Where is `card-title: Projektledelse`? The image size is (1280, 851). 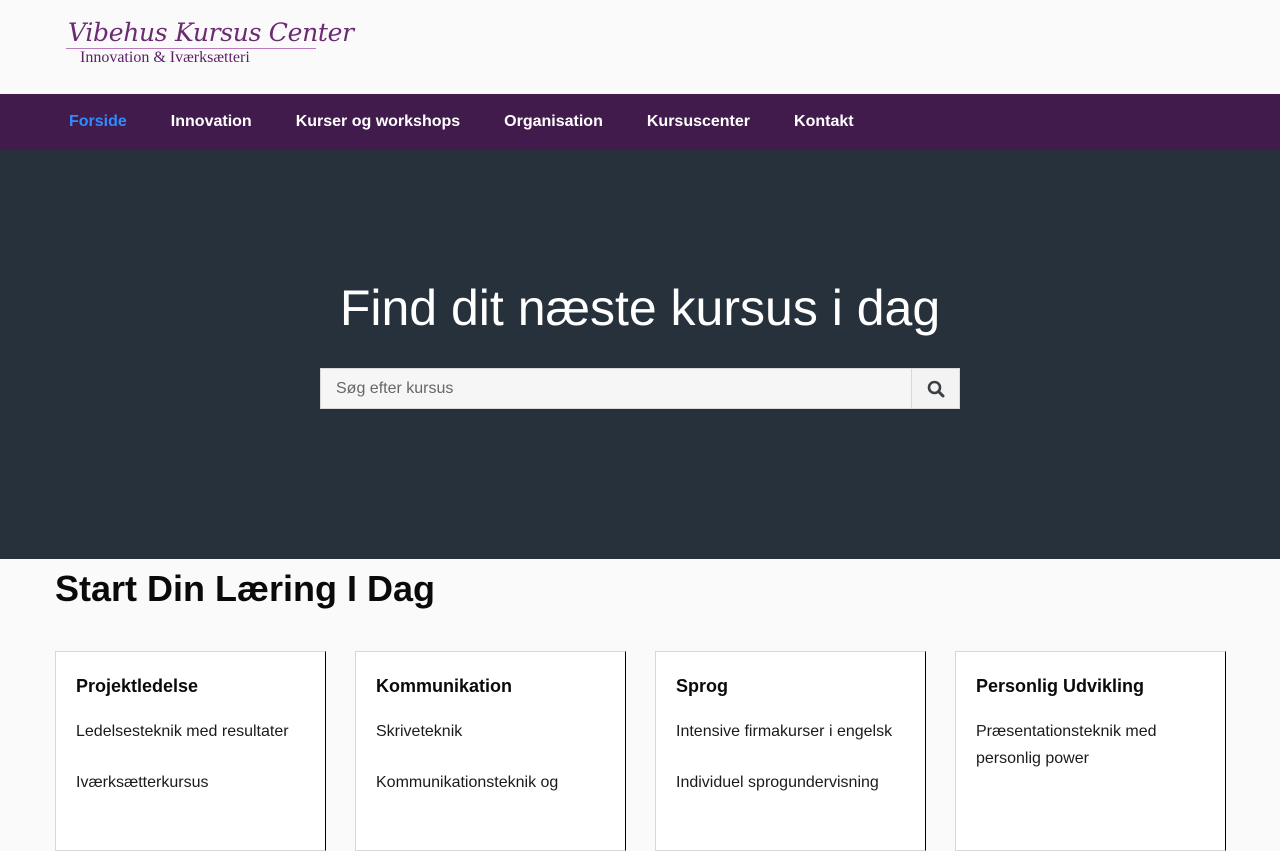 card-title: Projektledelse is located at coordinates (137, 686).